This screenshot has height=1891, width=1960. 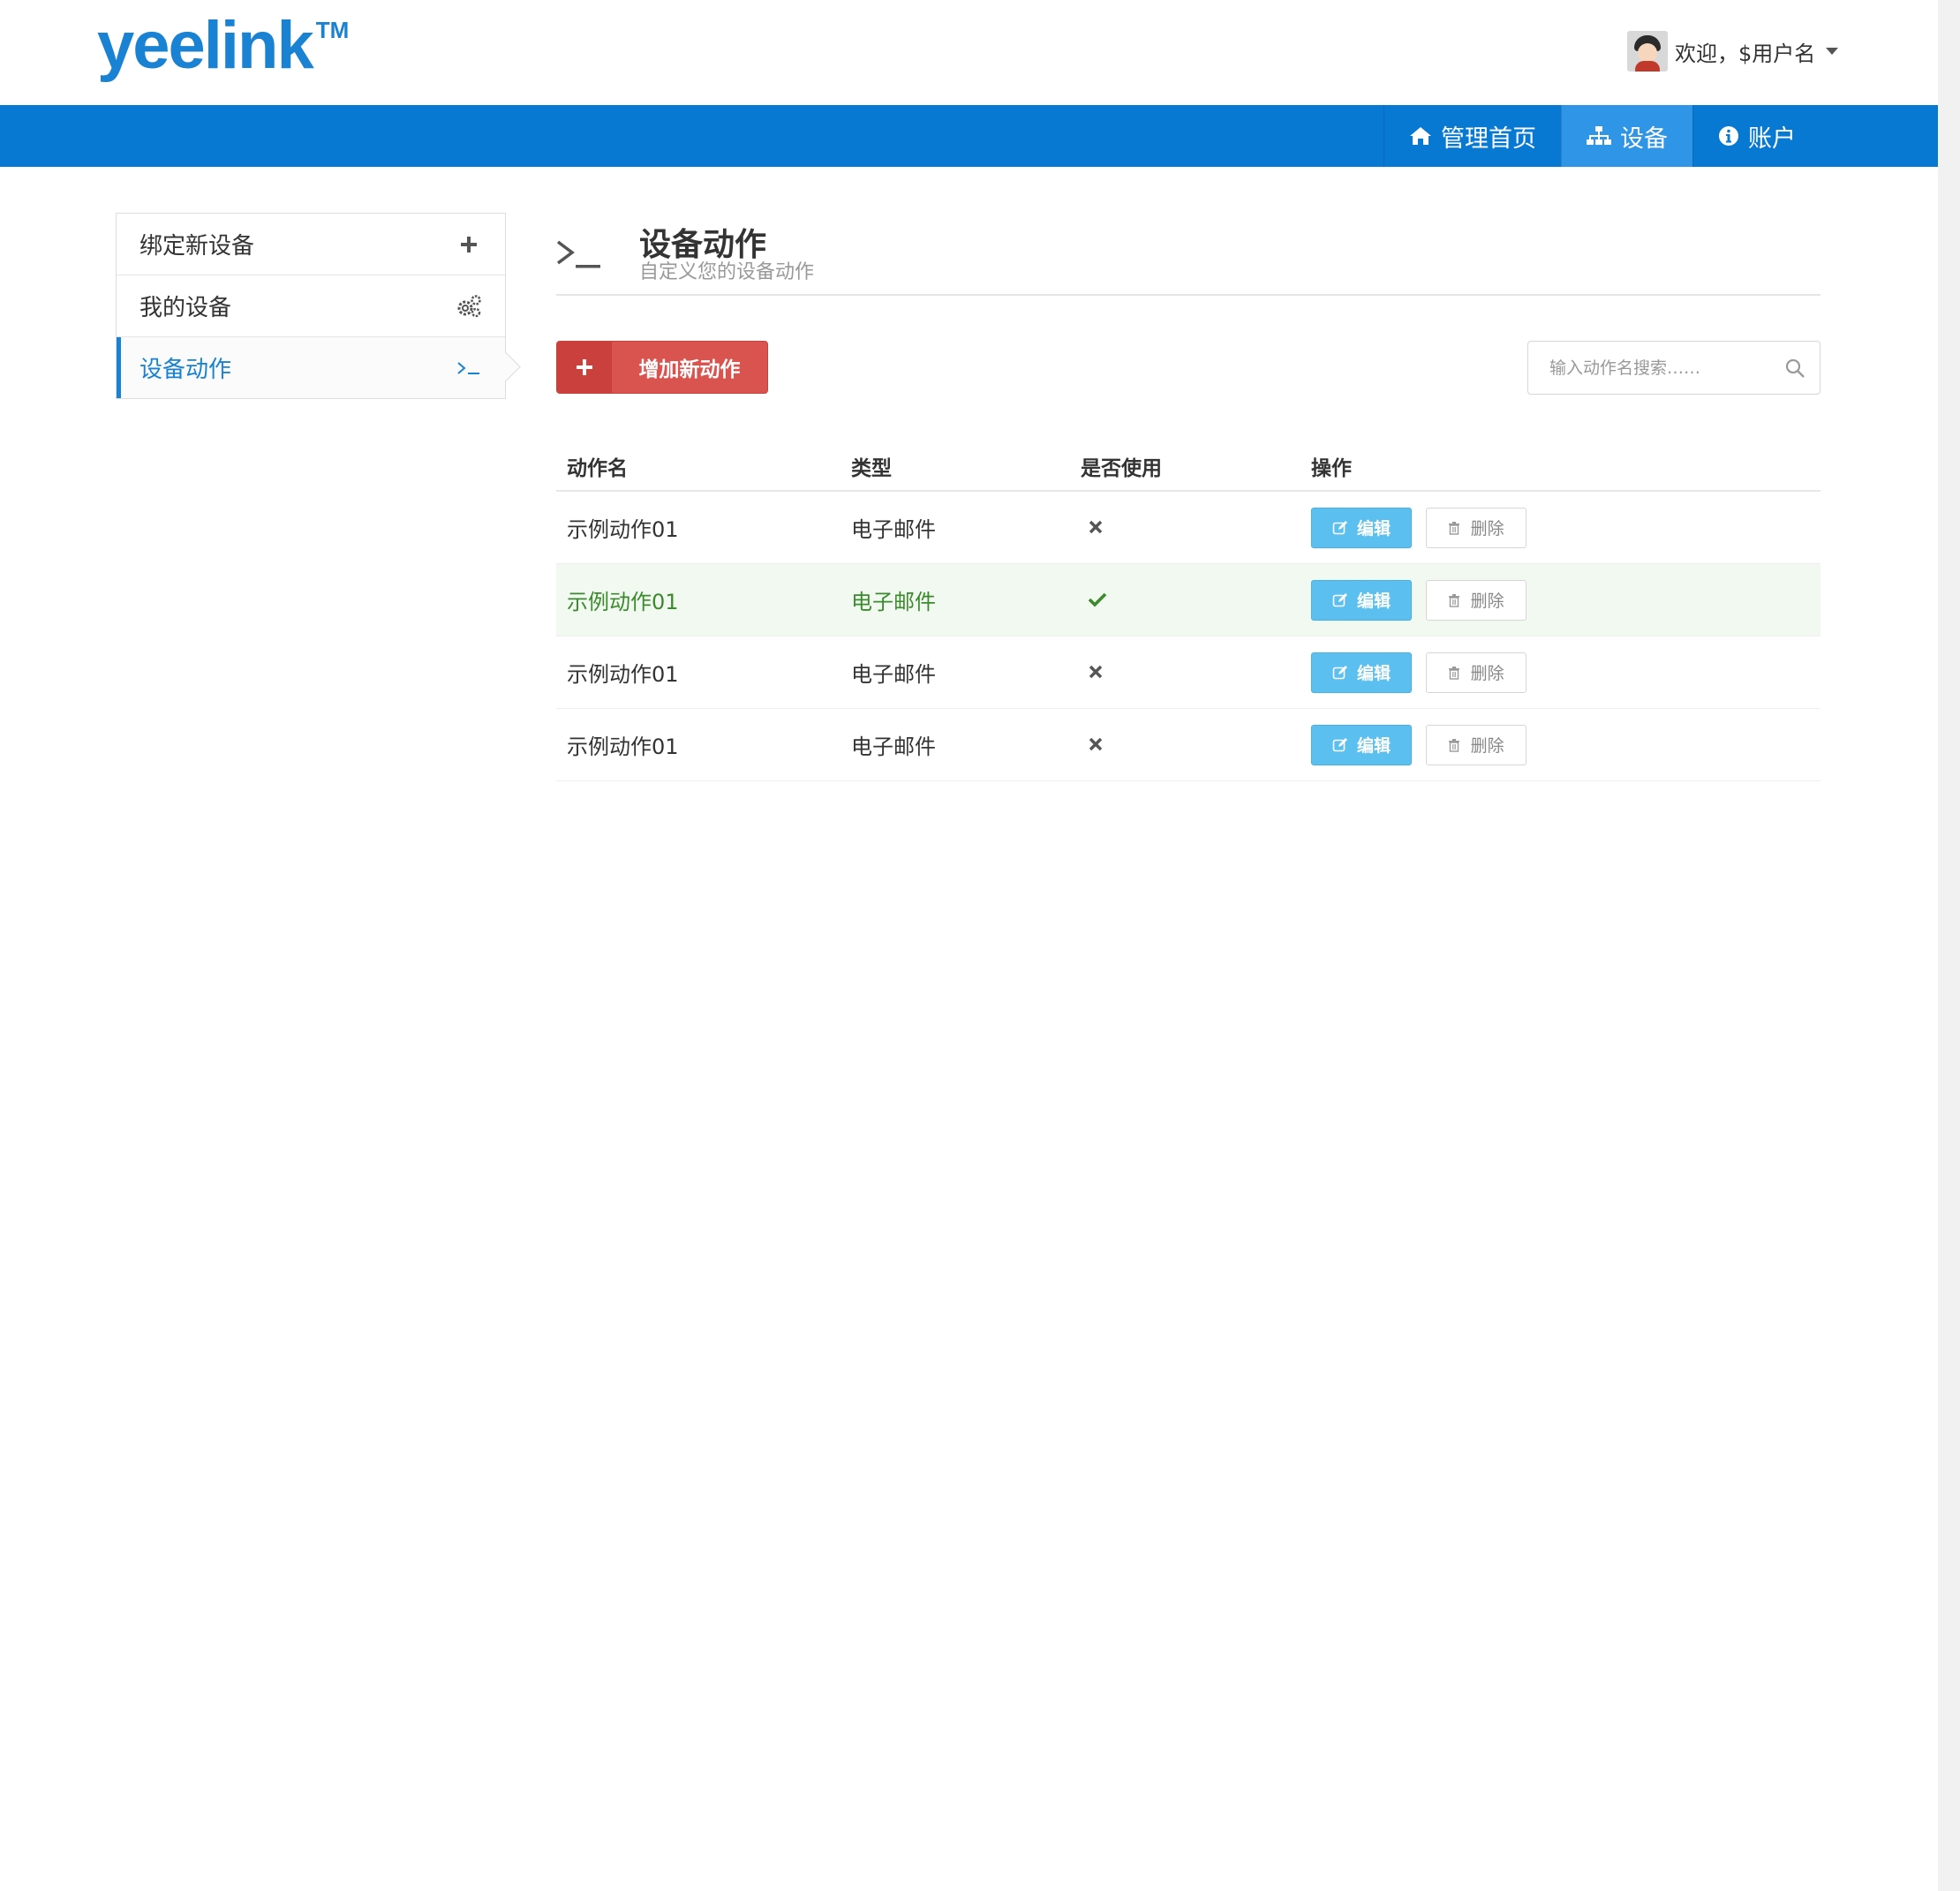 I want to click on sidebar-item-bind-device: 绑定新设备, so click(x=311, y=244).